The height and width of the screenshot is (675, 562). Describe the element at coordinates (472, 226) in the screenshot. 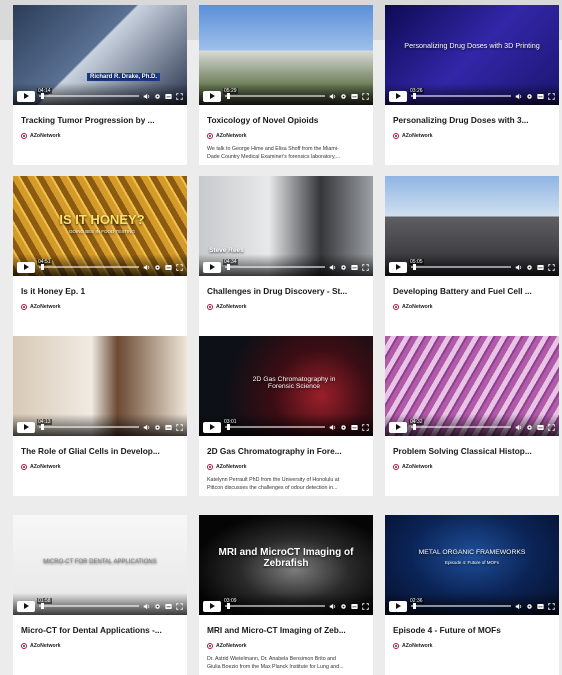

I see `video-thumbnail: 05:05` at that location.